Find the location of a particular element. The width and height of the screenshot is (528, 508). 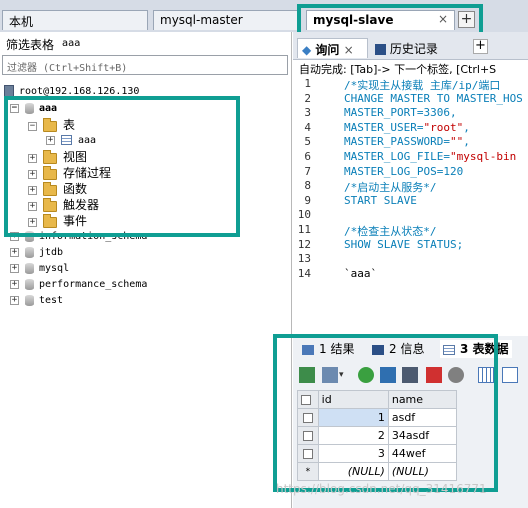

tab-query: ◆ 询问 × is located at coordinates (332, 48).